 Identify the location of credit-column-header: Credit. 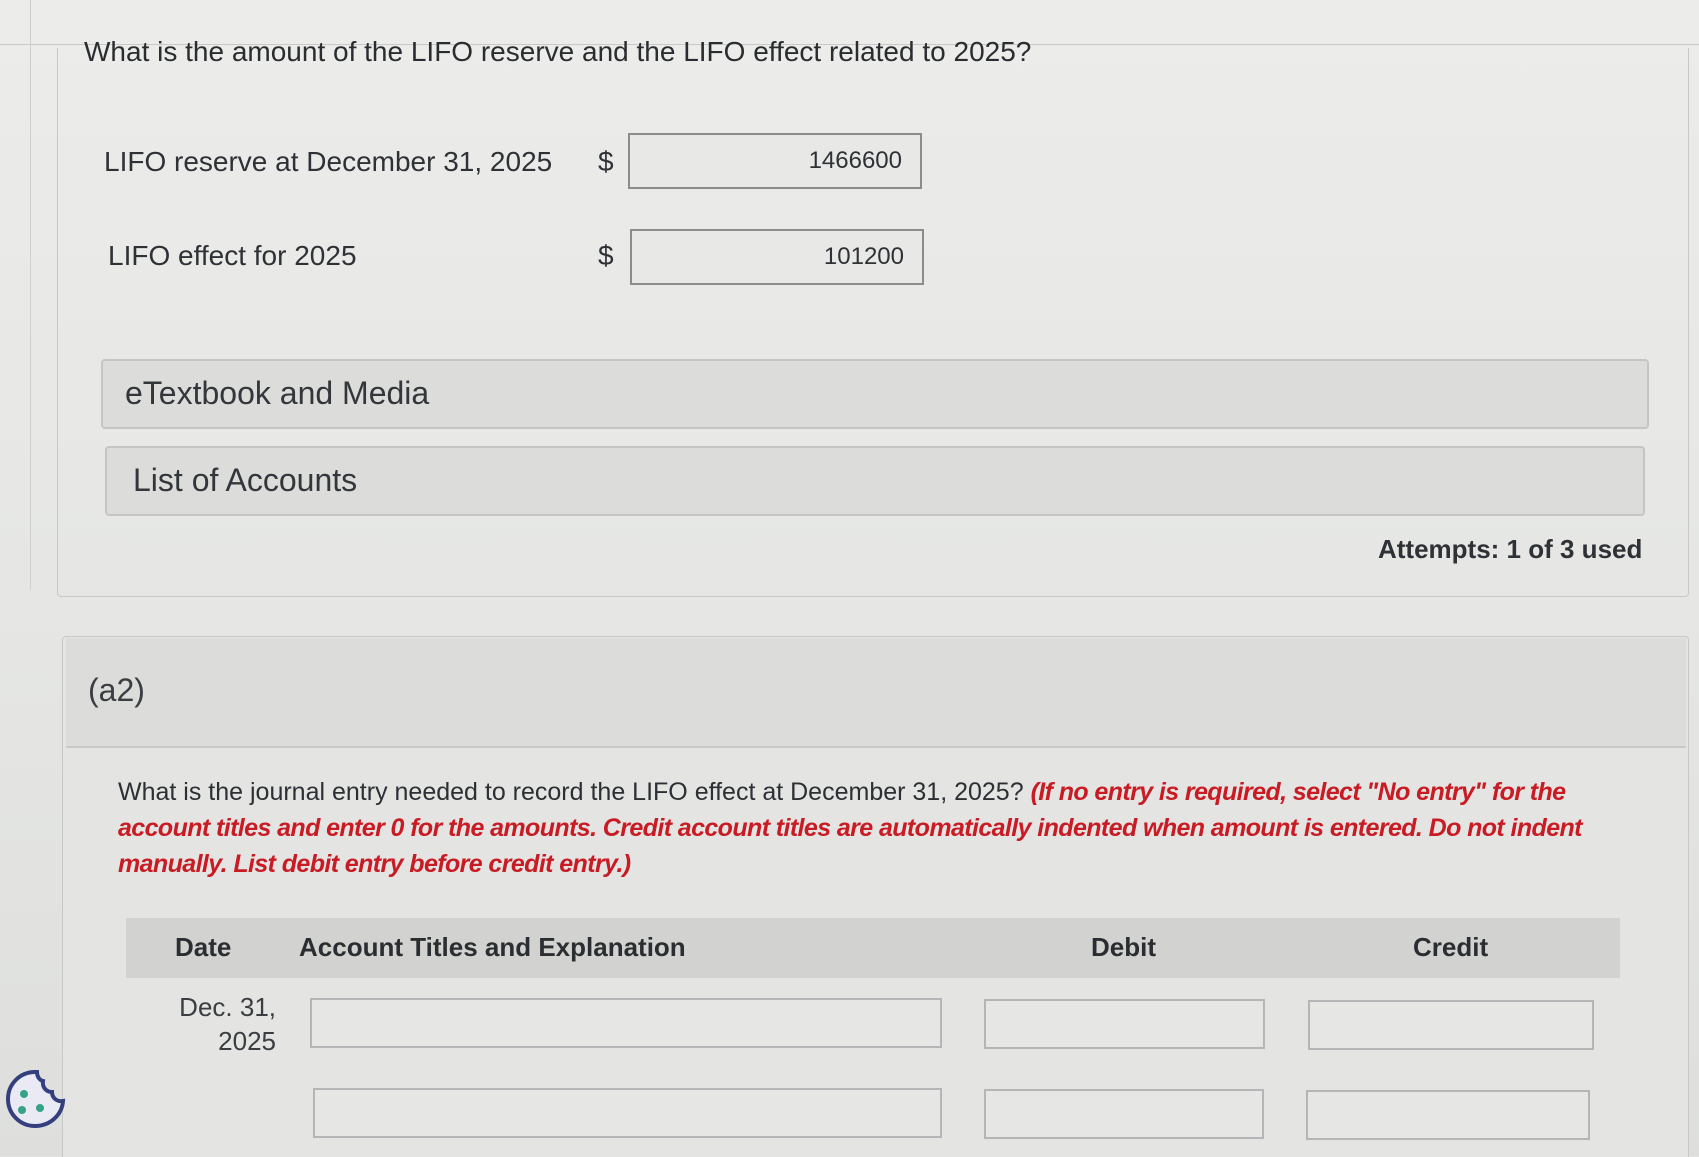
(1451, 947).